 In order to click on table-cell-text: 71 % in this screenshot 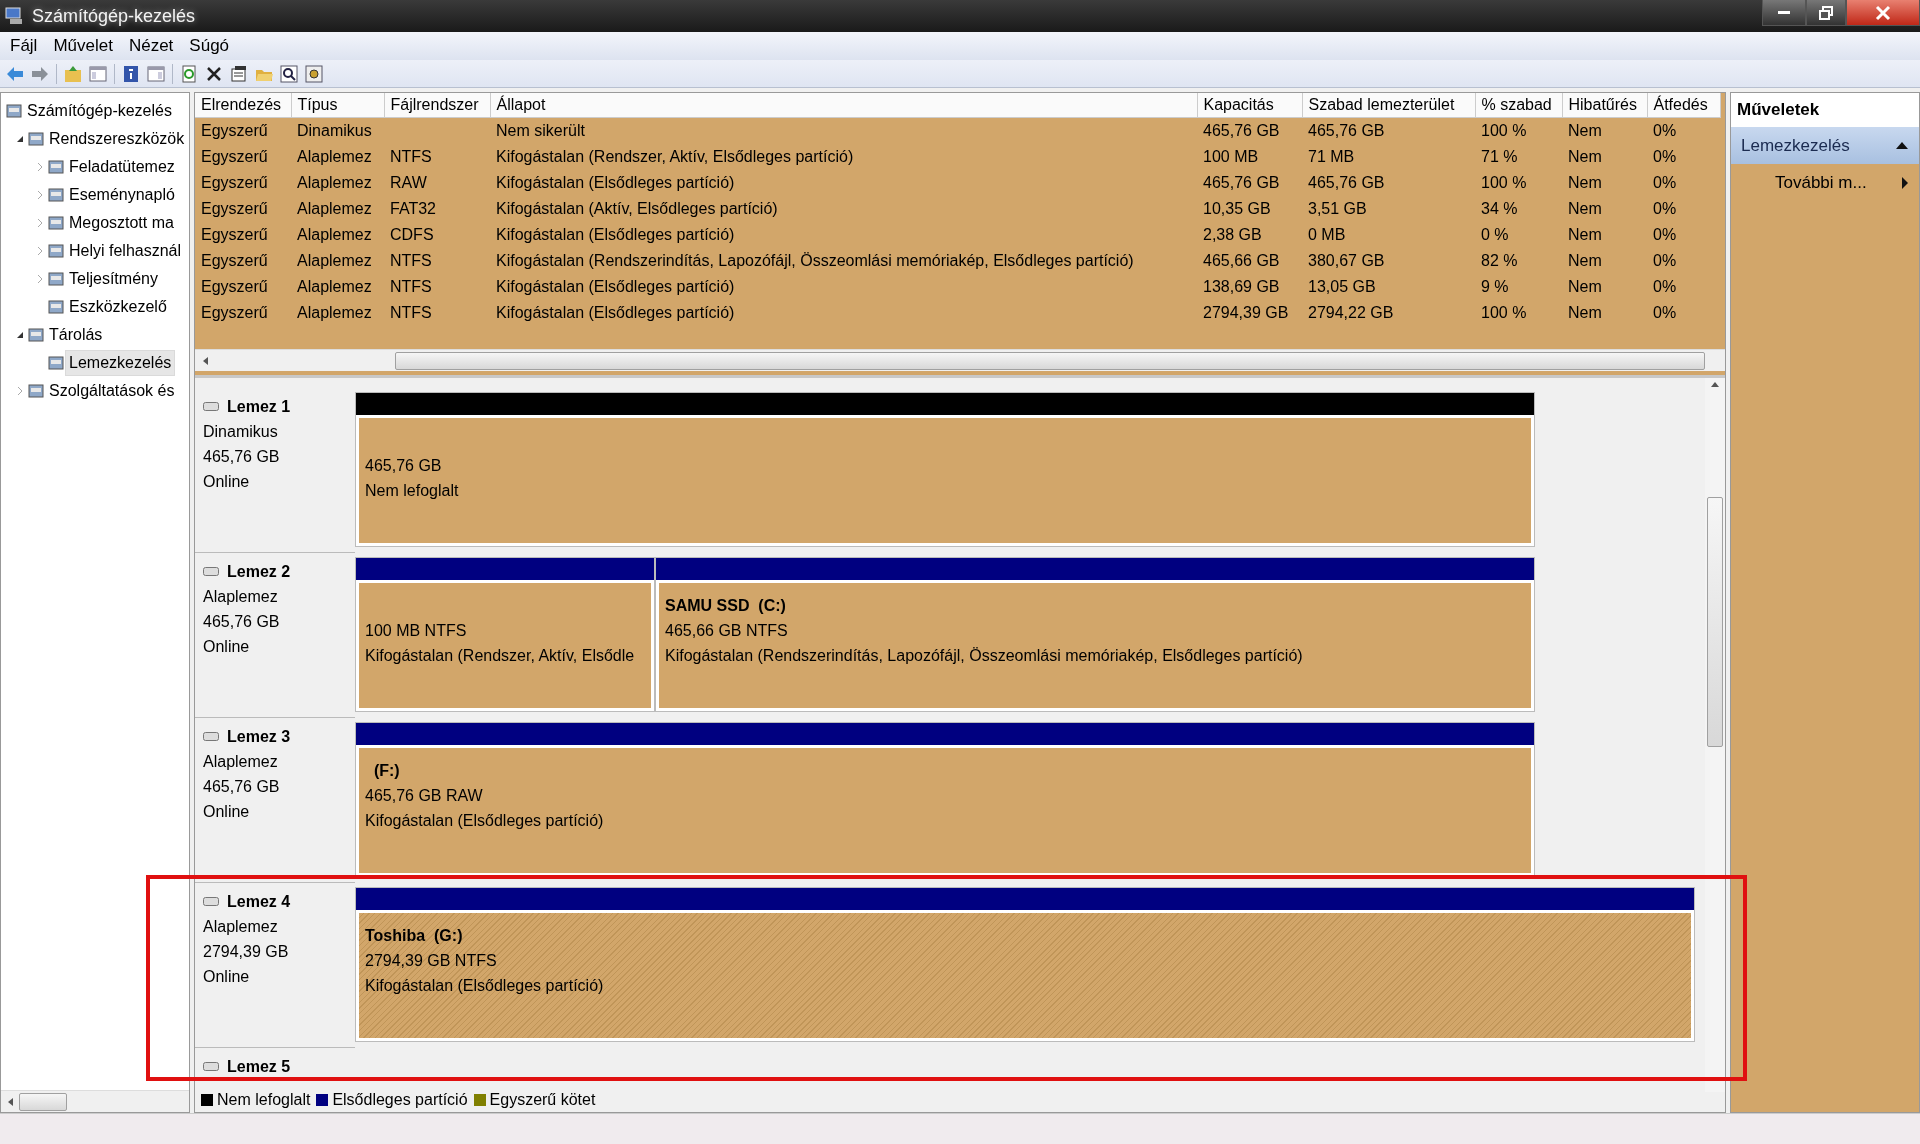, I will do `click(1499, 156)`.